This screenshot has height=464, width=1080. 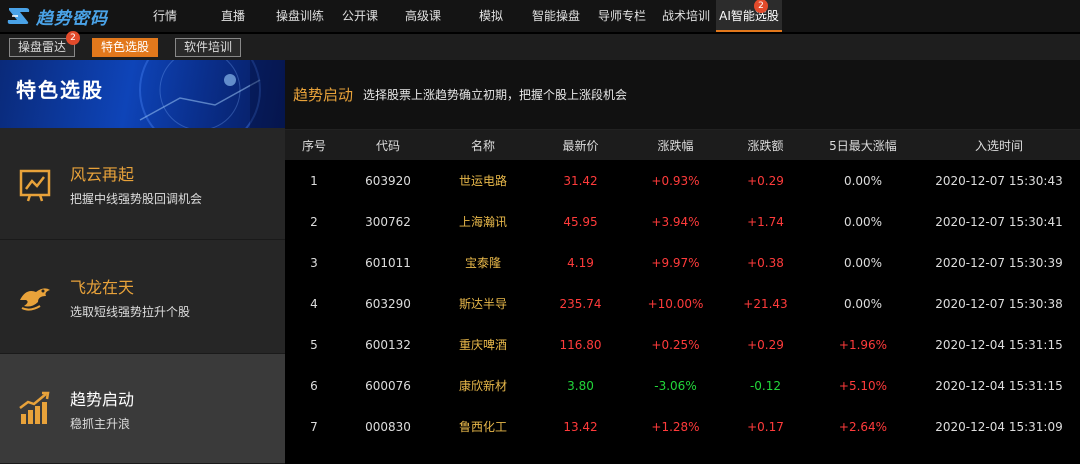 I want to click on row-number: 3, so click(x=314, y=262).